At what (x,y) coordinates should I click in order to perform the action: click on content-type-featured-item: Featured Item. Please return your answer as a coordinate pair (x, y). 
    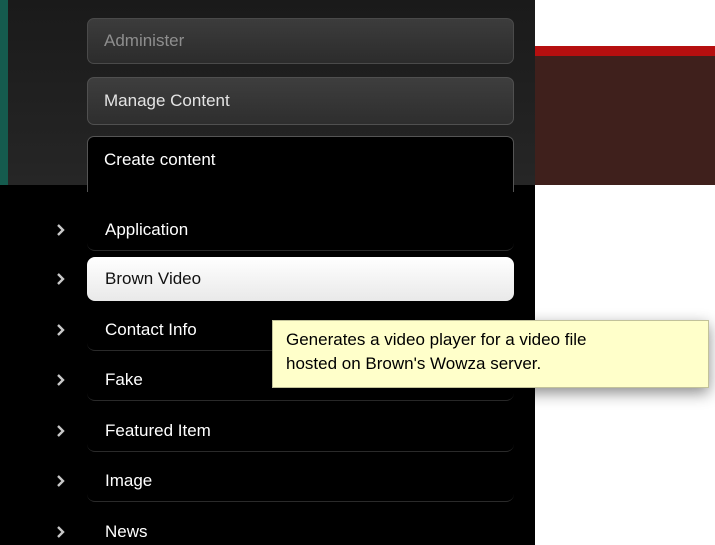
    Looking at the image, I should click on (267, 431).